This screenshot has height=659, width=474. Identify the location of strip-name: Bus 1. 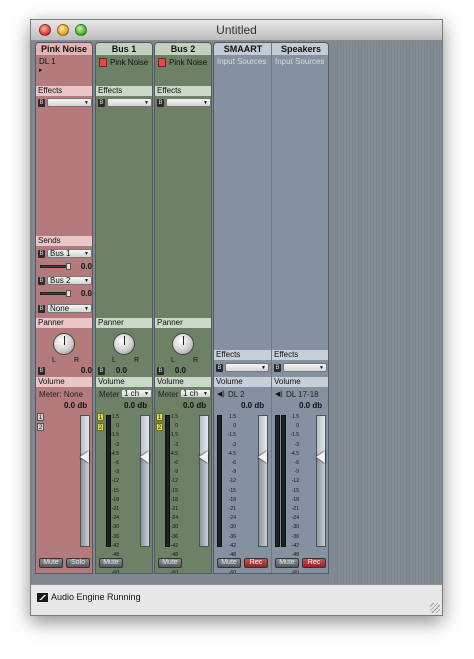
(124, 49).